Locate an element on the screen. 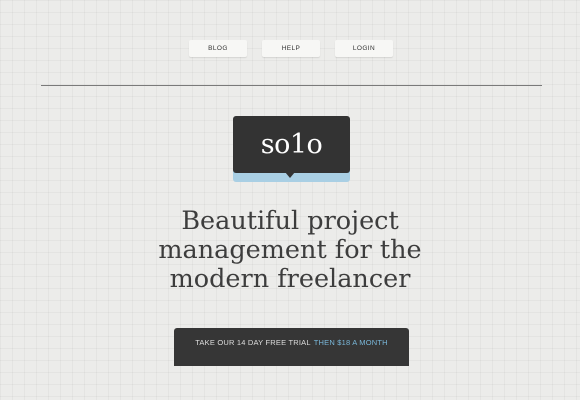 Image resolution: width=580 pixels, height=400 pixels. cta-text: TAKE OUR 14 DAY FREE TRIAL is located at coordinates (253, 342).